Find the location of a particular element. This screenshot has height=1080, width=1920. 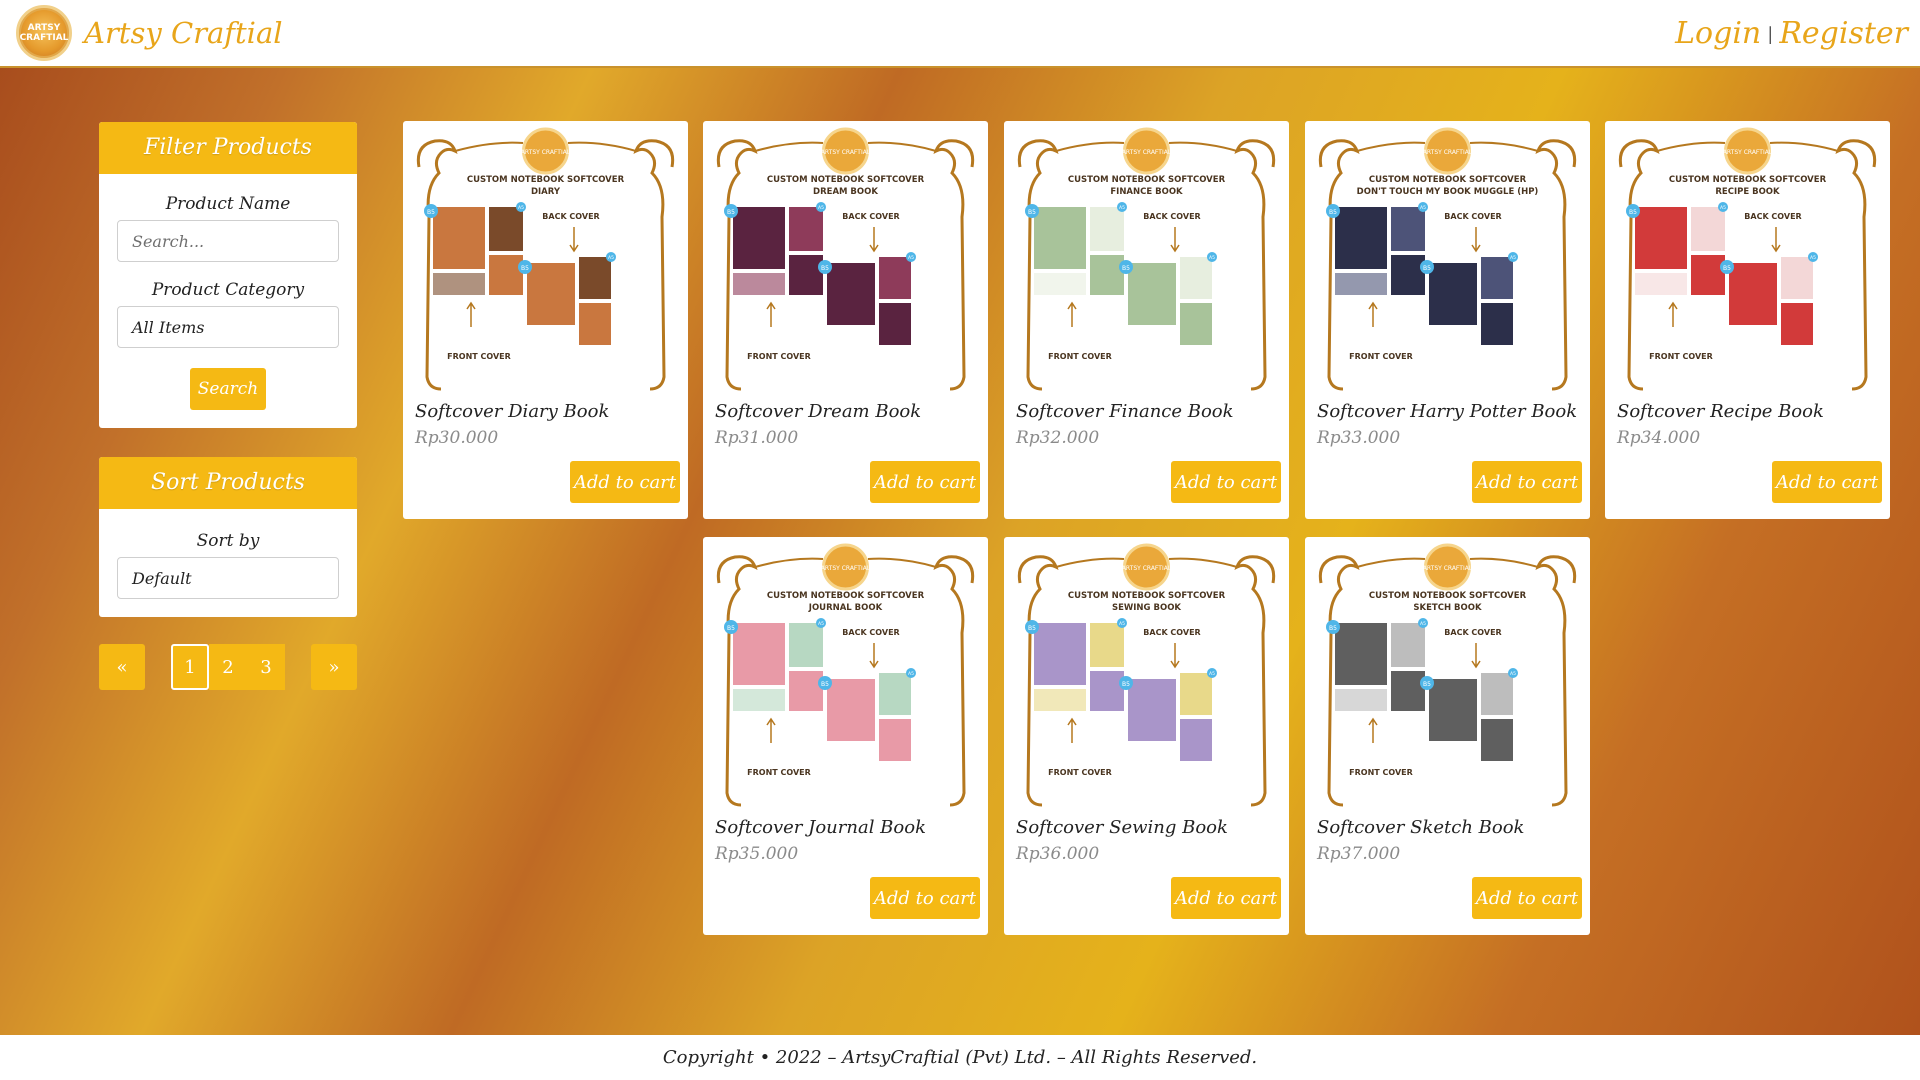

product-name-label: Product Name is located at coordinates (228, 204).